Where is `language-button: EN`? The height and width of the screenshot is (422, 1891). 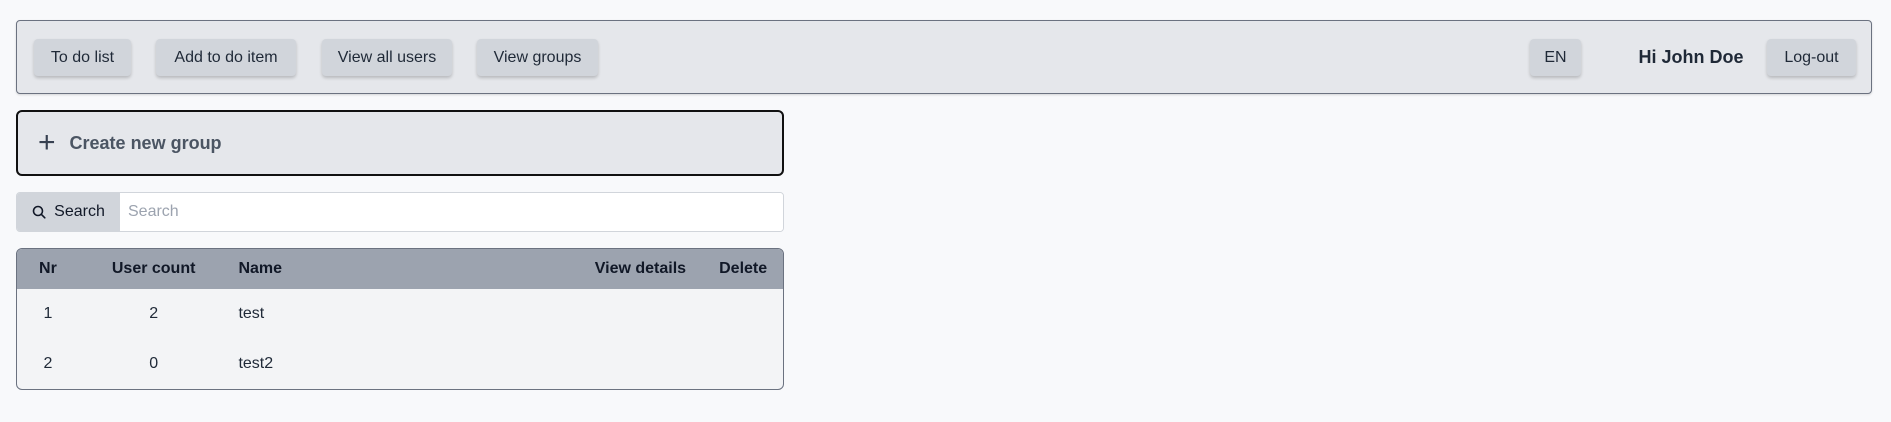
language-button: EN is located at coordinates (1555, 57).